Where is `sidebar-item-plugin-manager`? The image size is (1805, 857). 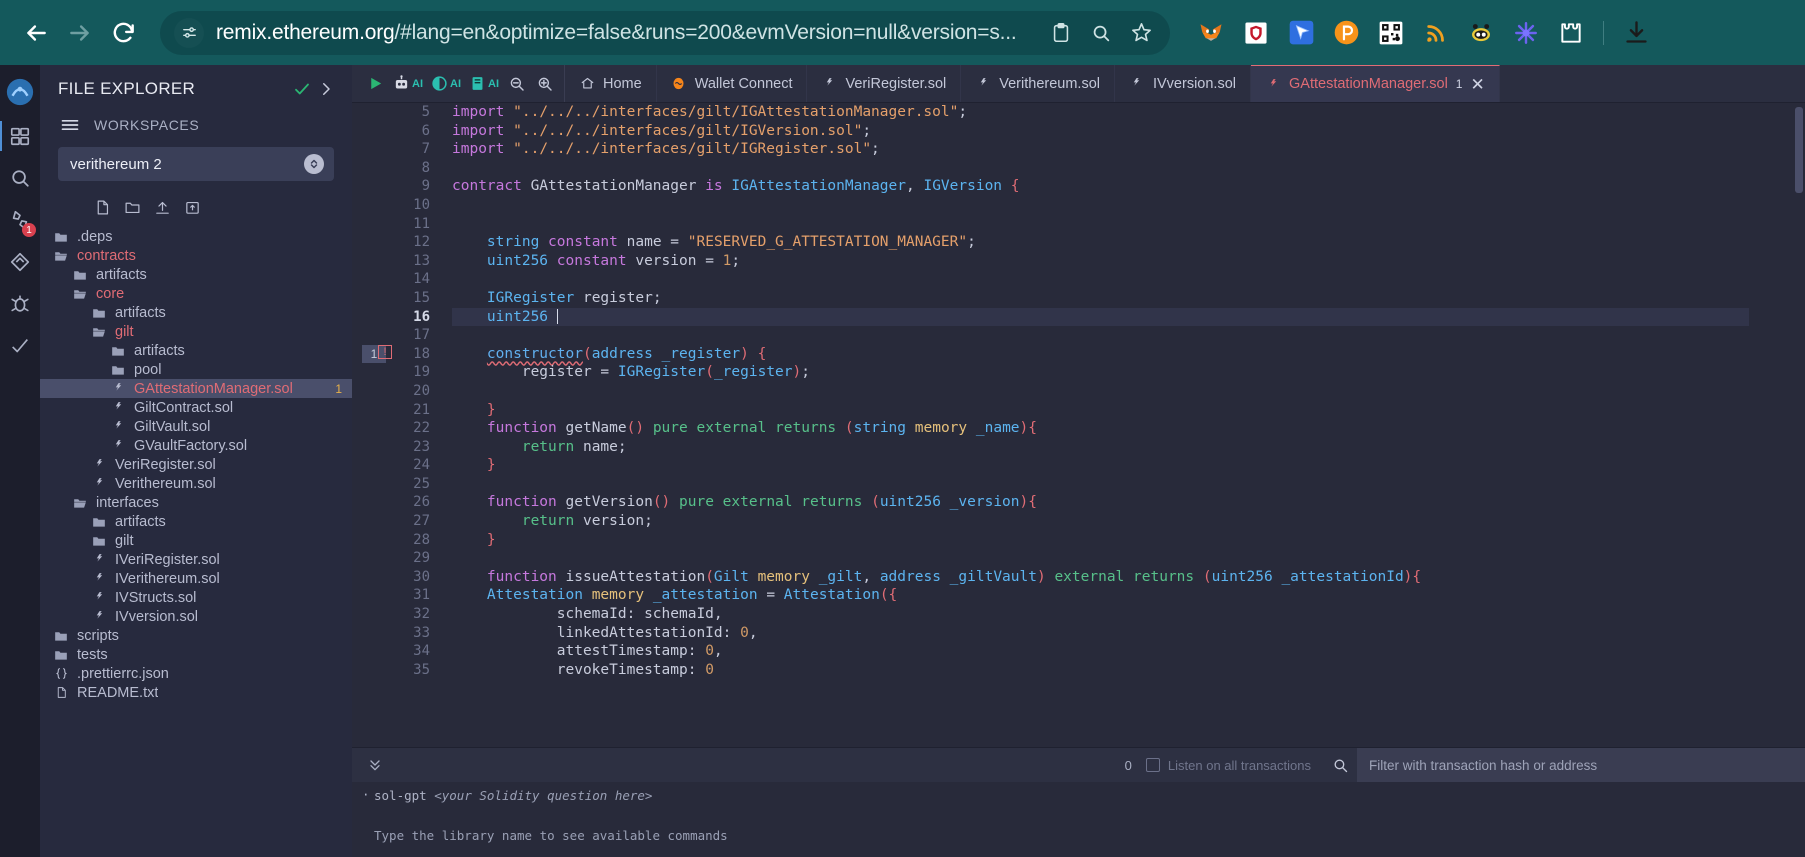 sidebar-item-plugin-manager is located at coordinates (20, 346).